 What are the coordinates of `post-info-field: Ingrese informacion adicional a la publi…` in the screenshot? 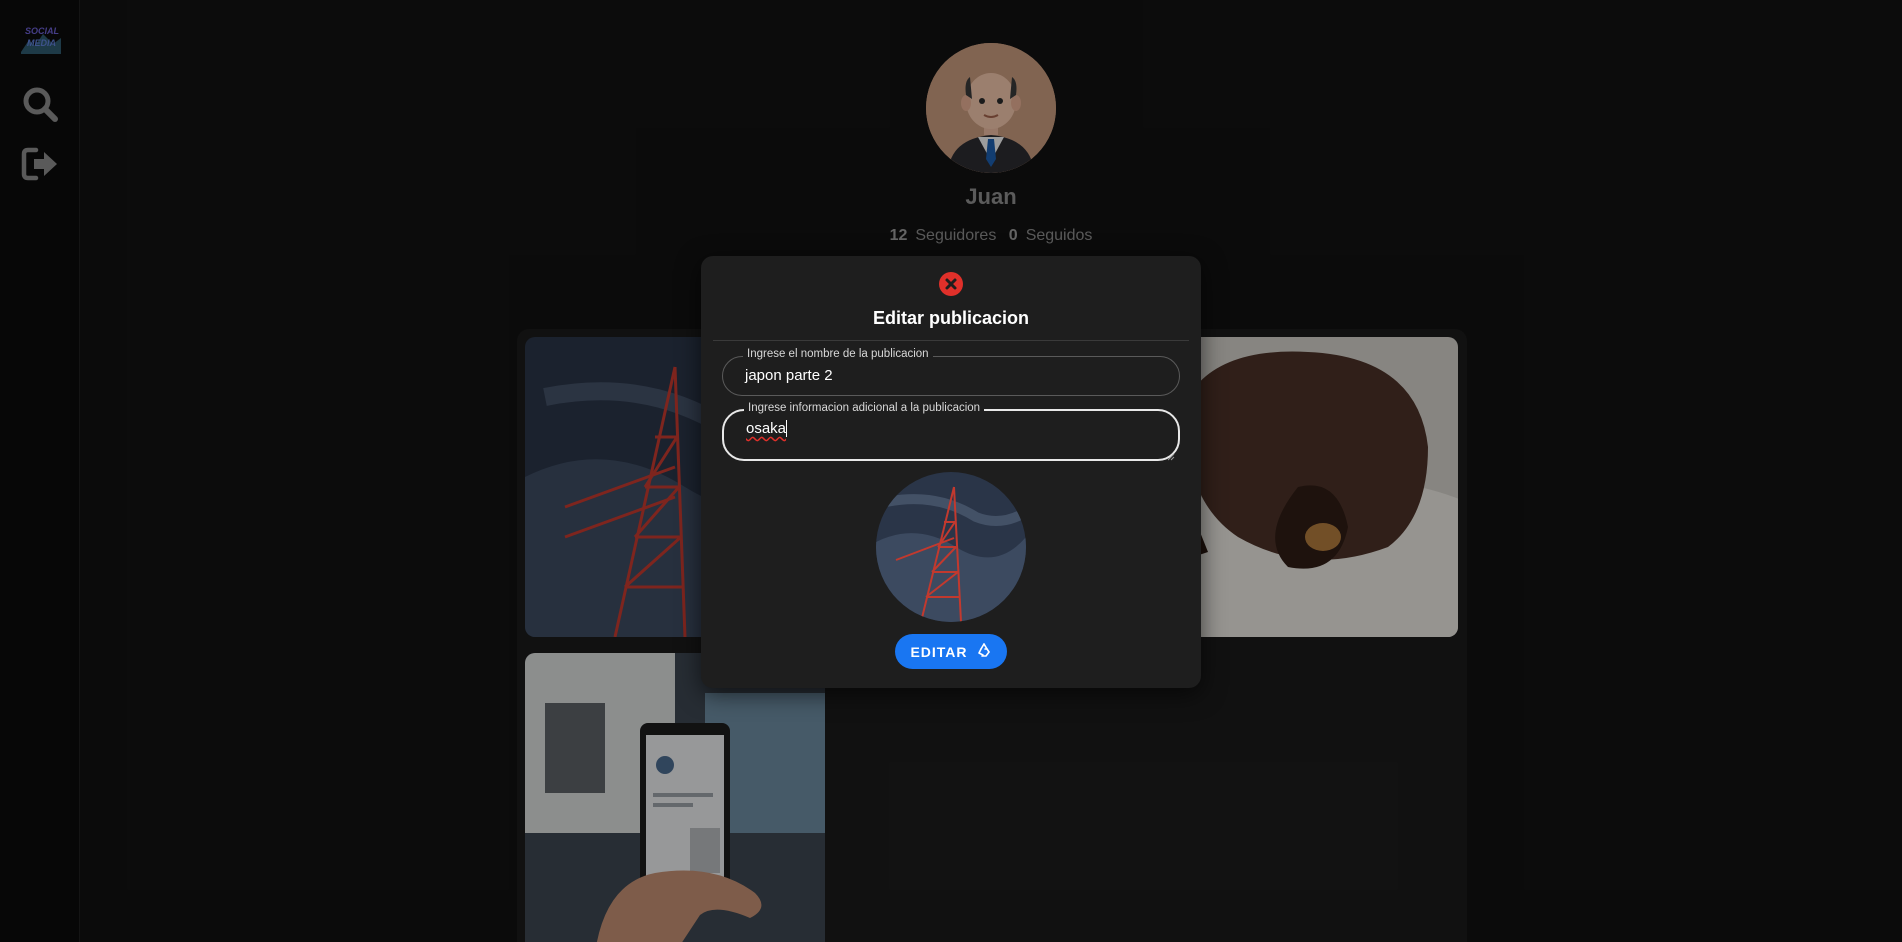 It's located at (951, 431).